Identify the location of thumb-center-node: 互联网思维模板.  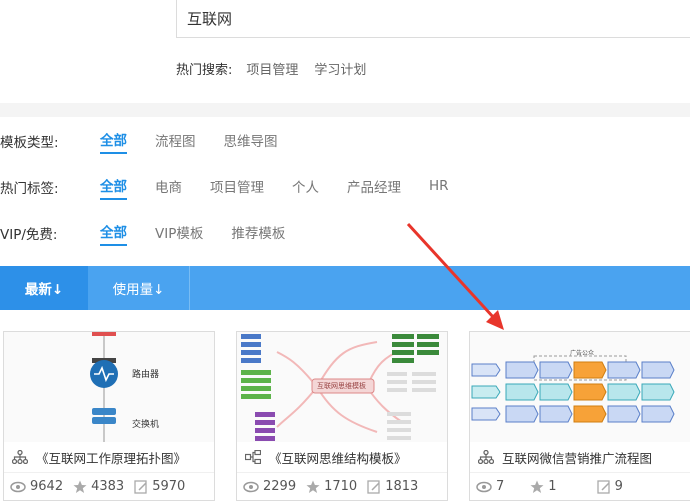
(341, 386).